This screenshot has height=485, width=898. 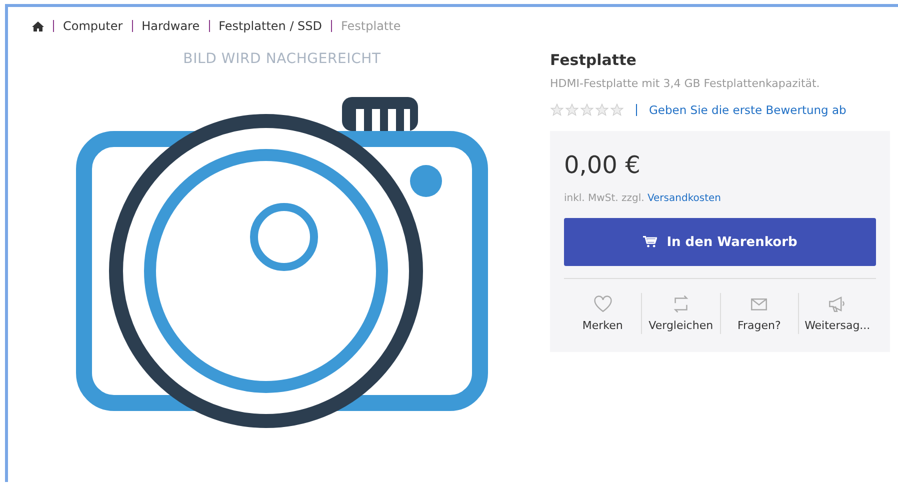 What do you see at coordinates (649, 242) in the screenshot?
I see `cart-icon` at bounding box center [649, 242].